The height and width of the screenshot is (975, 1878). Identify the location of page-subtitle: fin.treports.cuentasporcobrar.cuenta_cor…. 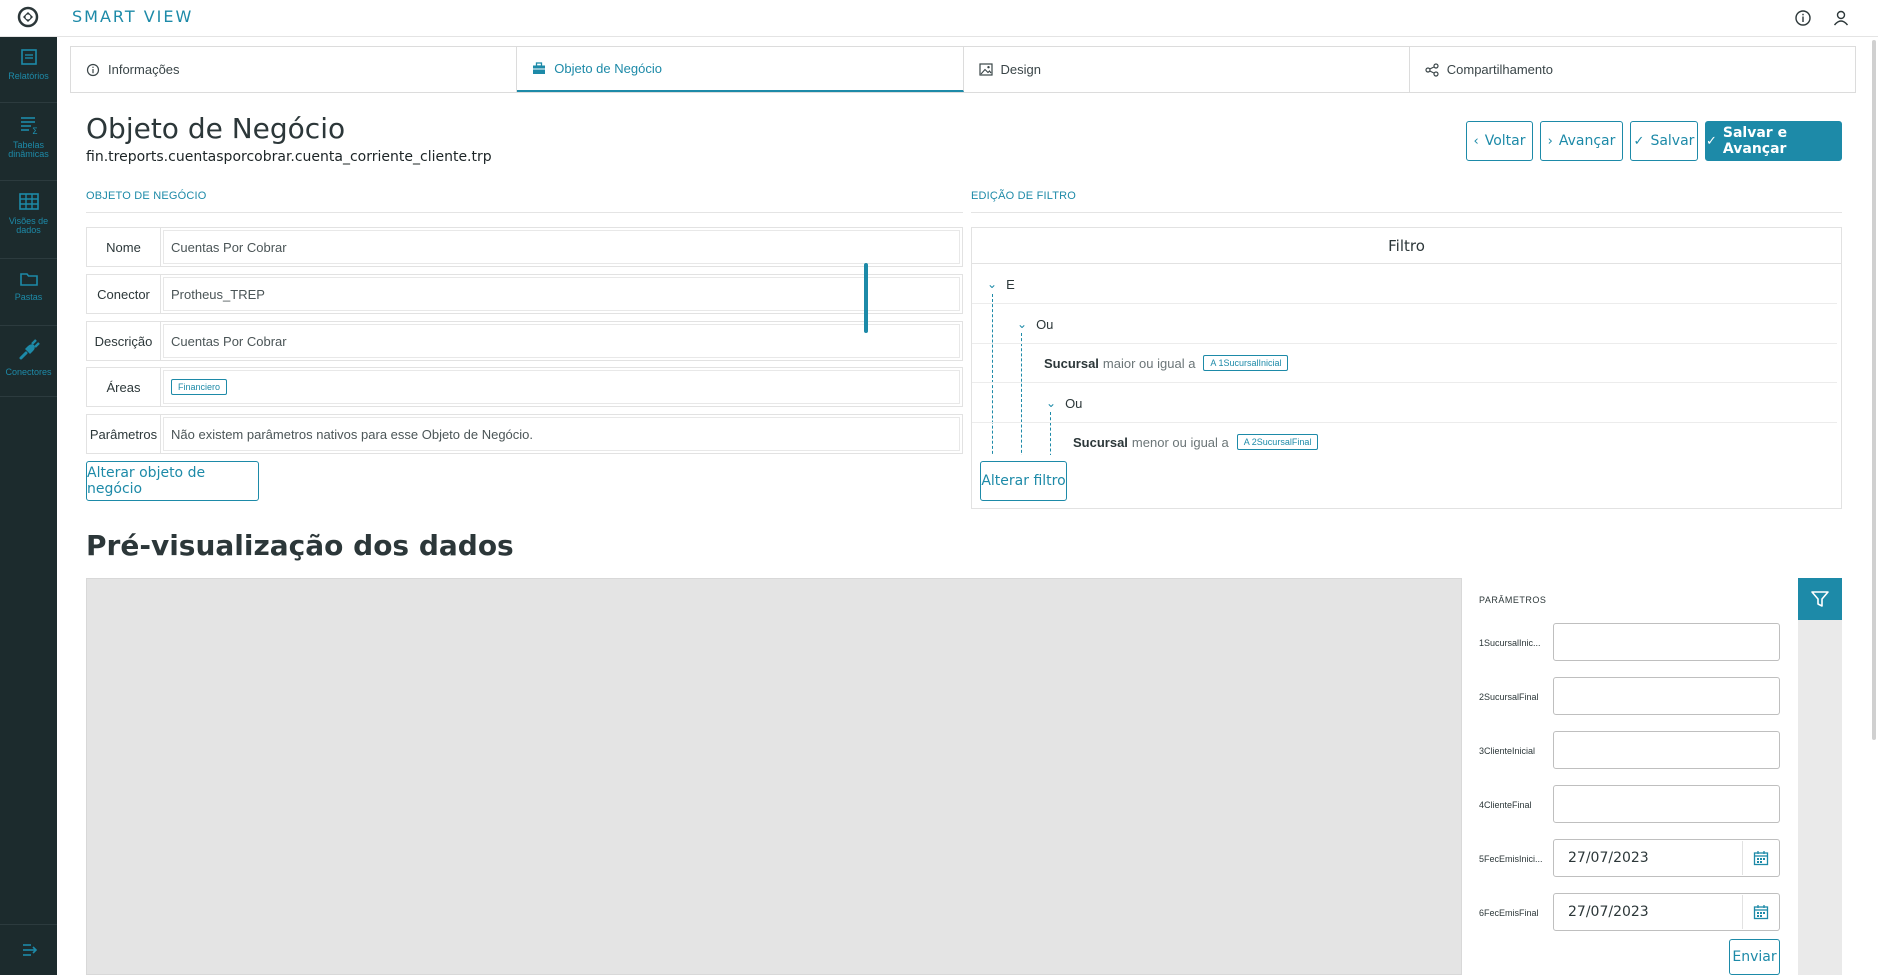
(289, 157).